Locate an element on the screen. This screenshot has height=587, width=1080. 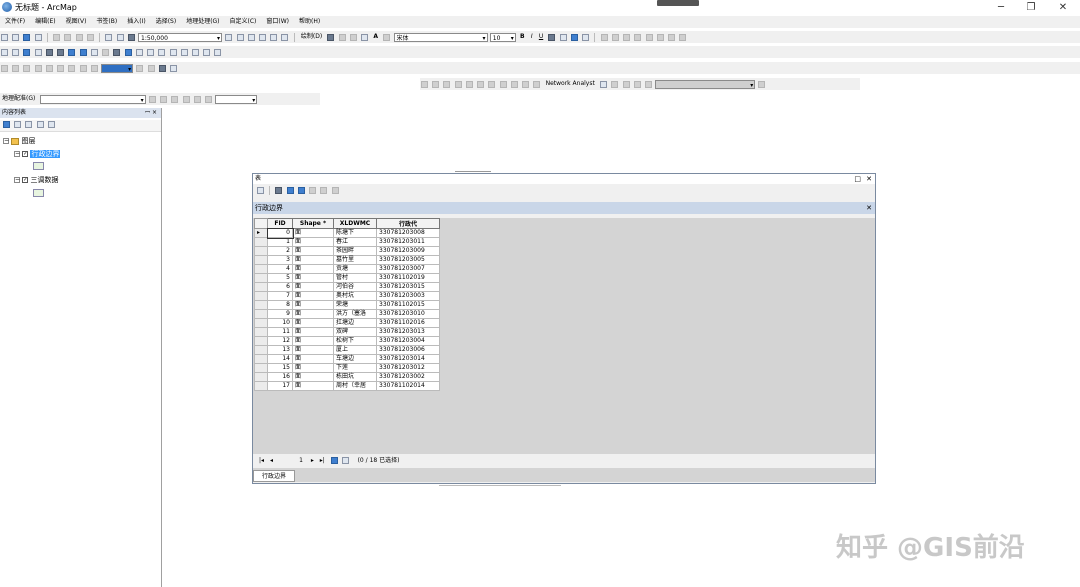
table-cell: 厦上 is located at coordinates (355, 350).